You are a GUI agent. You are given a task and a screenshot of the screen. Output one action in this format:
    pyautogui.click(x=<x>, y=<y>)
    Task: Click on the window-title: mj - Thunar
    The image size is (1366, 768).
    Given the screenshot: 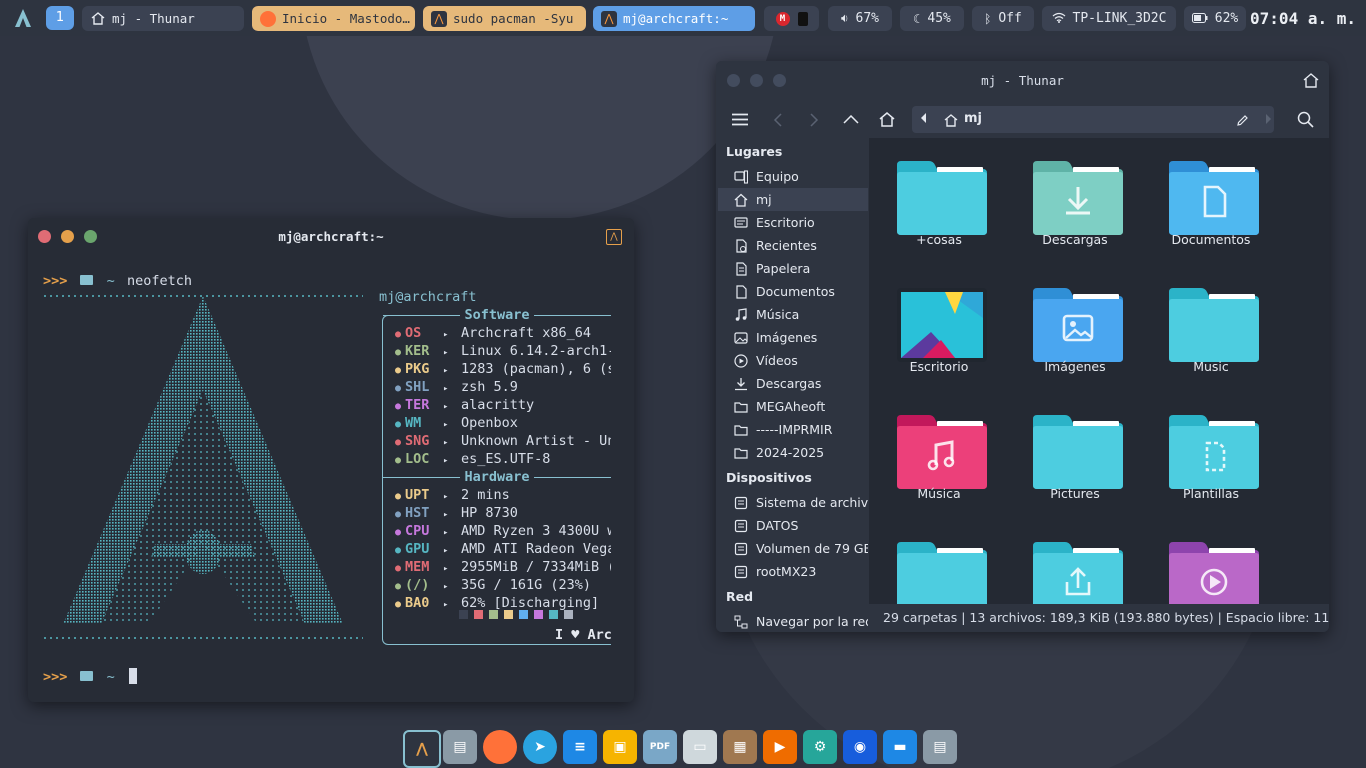 What is the action you would take?
    pyautogui.click(x=1022, y=80)
    